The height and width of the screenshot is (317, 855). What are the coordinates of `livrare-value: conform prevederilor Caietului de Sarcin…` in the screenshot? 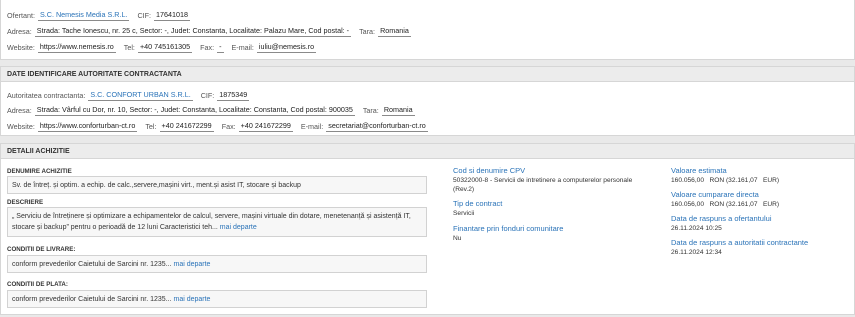 It's located at (92, 264).